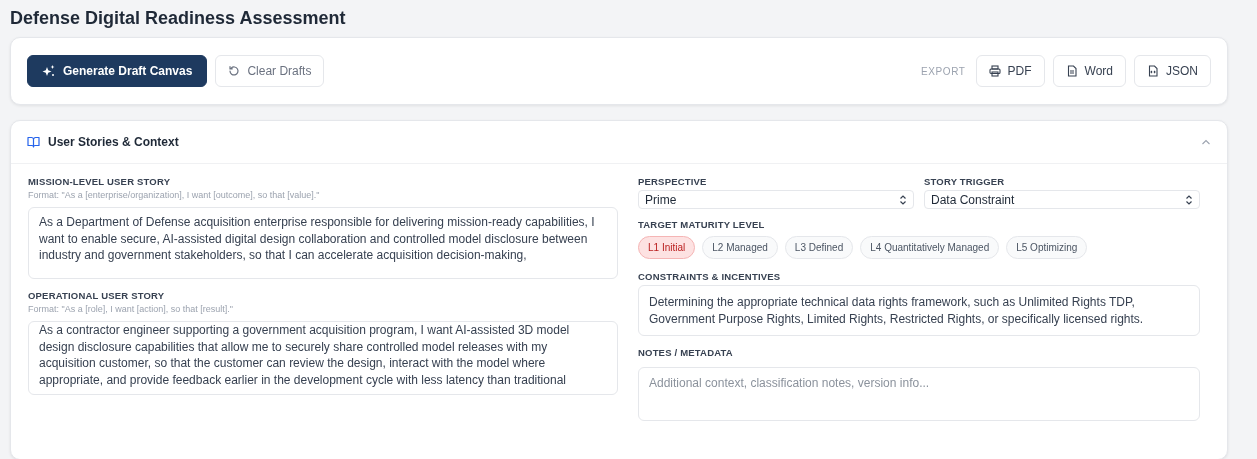 The image size is (1257, 459). What do you see at coordinates (702, 224) in the screenshot?
I see `field-label: TARGET MATURITY LEVEL` at bounding box center [702, 224].